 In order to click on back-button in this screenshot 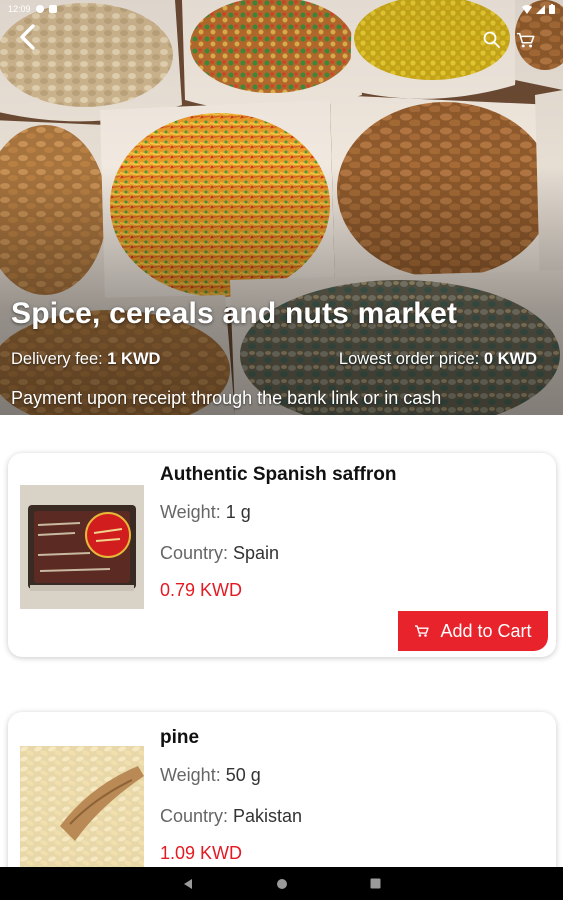, I will do `click(27, 37)`.